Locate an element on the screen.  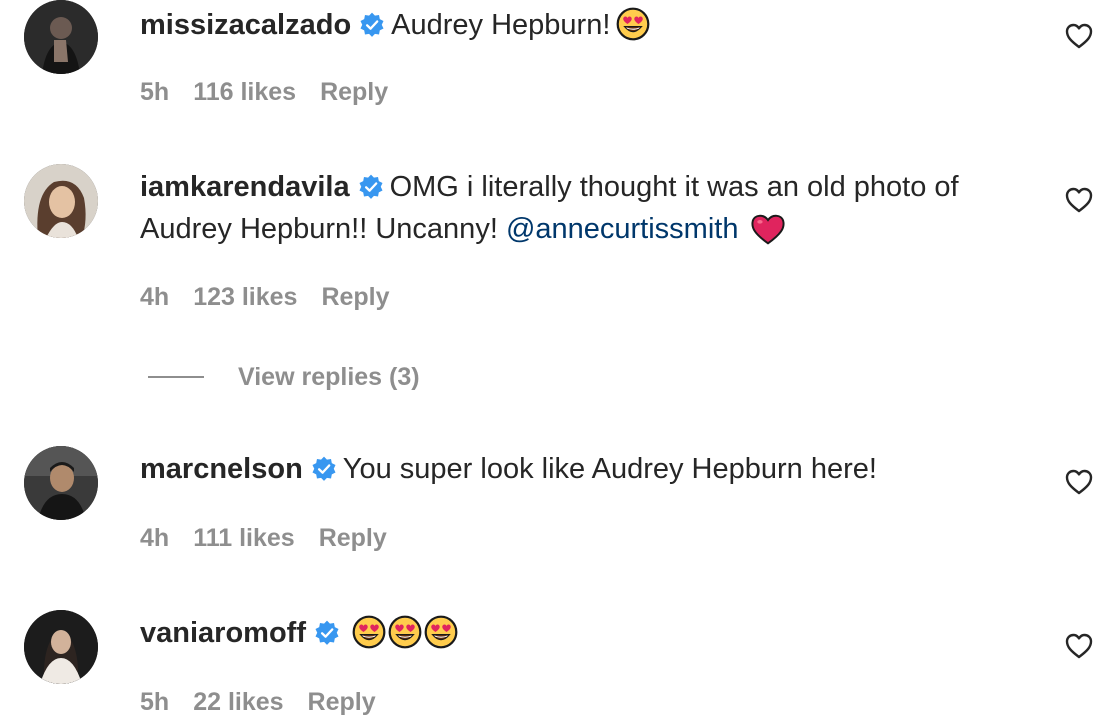
comment-body: missizacalzado Audrey Hepburn! is located at coordinates (580, 25).